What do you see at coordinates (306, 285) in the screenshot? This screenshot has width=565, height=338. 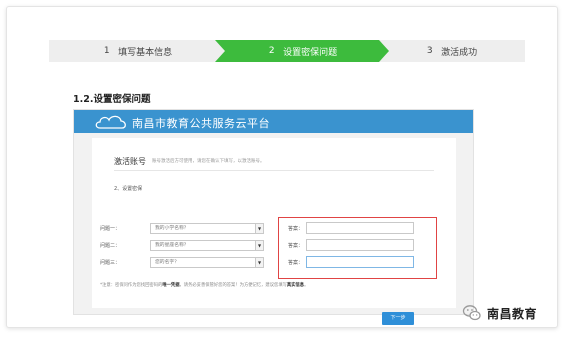 I see `note-text: 。` at bounding box center [306, 285].